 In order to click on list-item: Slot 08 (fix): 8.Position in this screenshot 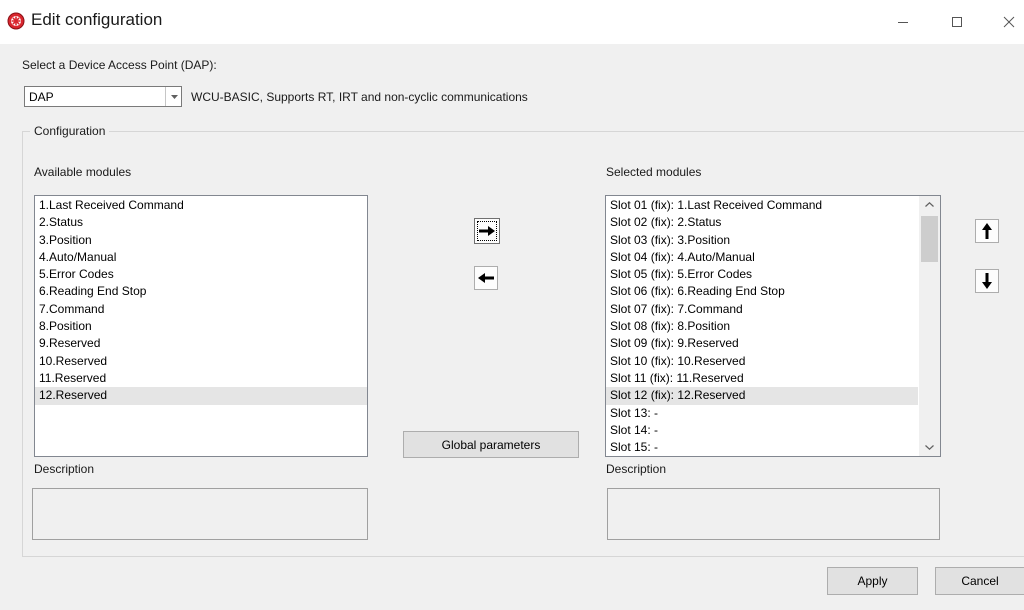, I will do `click(762, 326)`.